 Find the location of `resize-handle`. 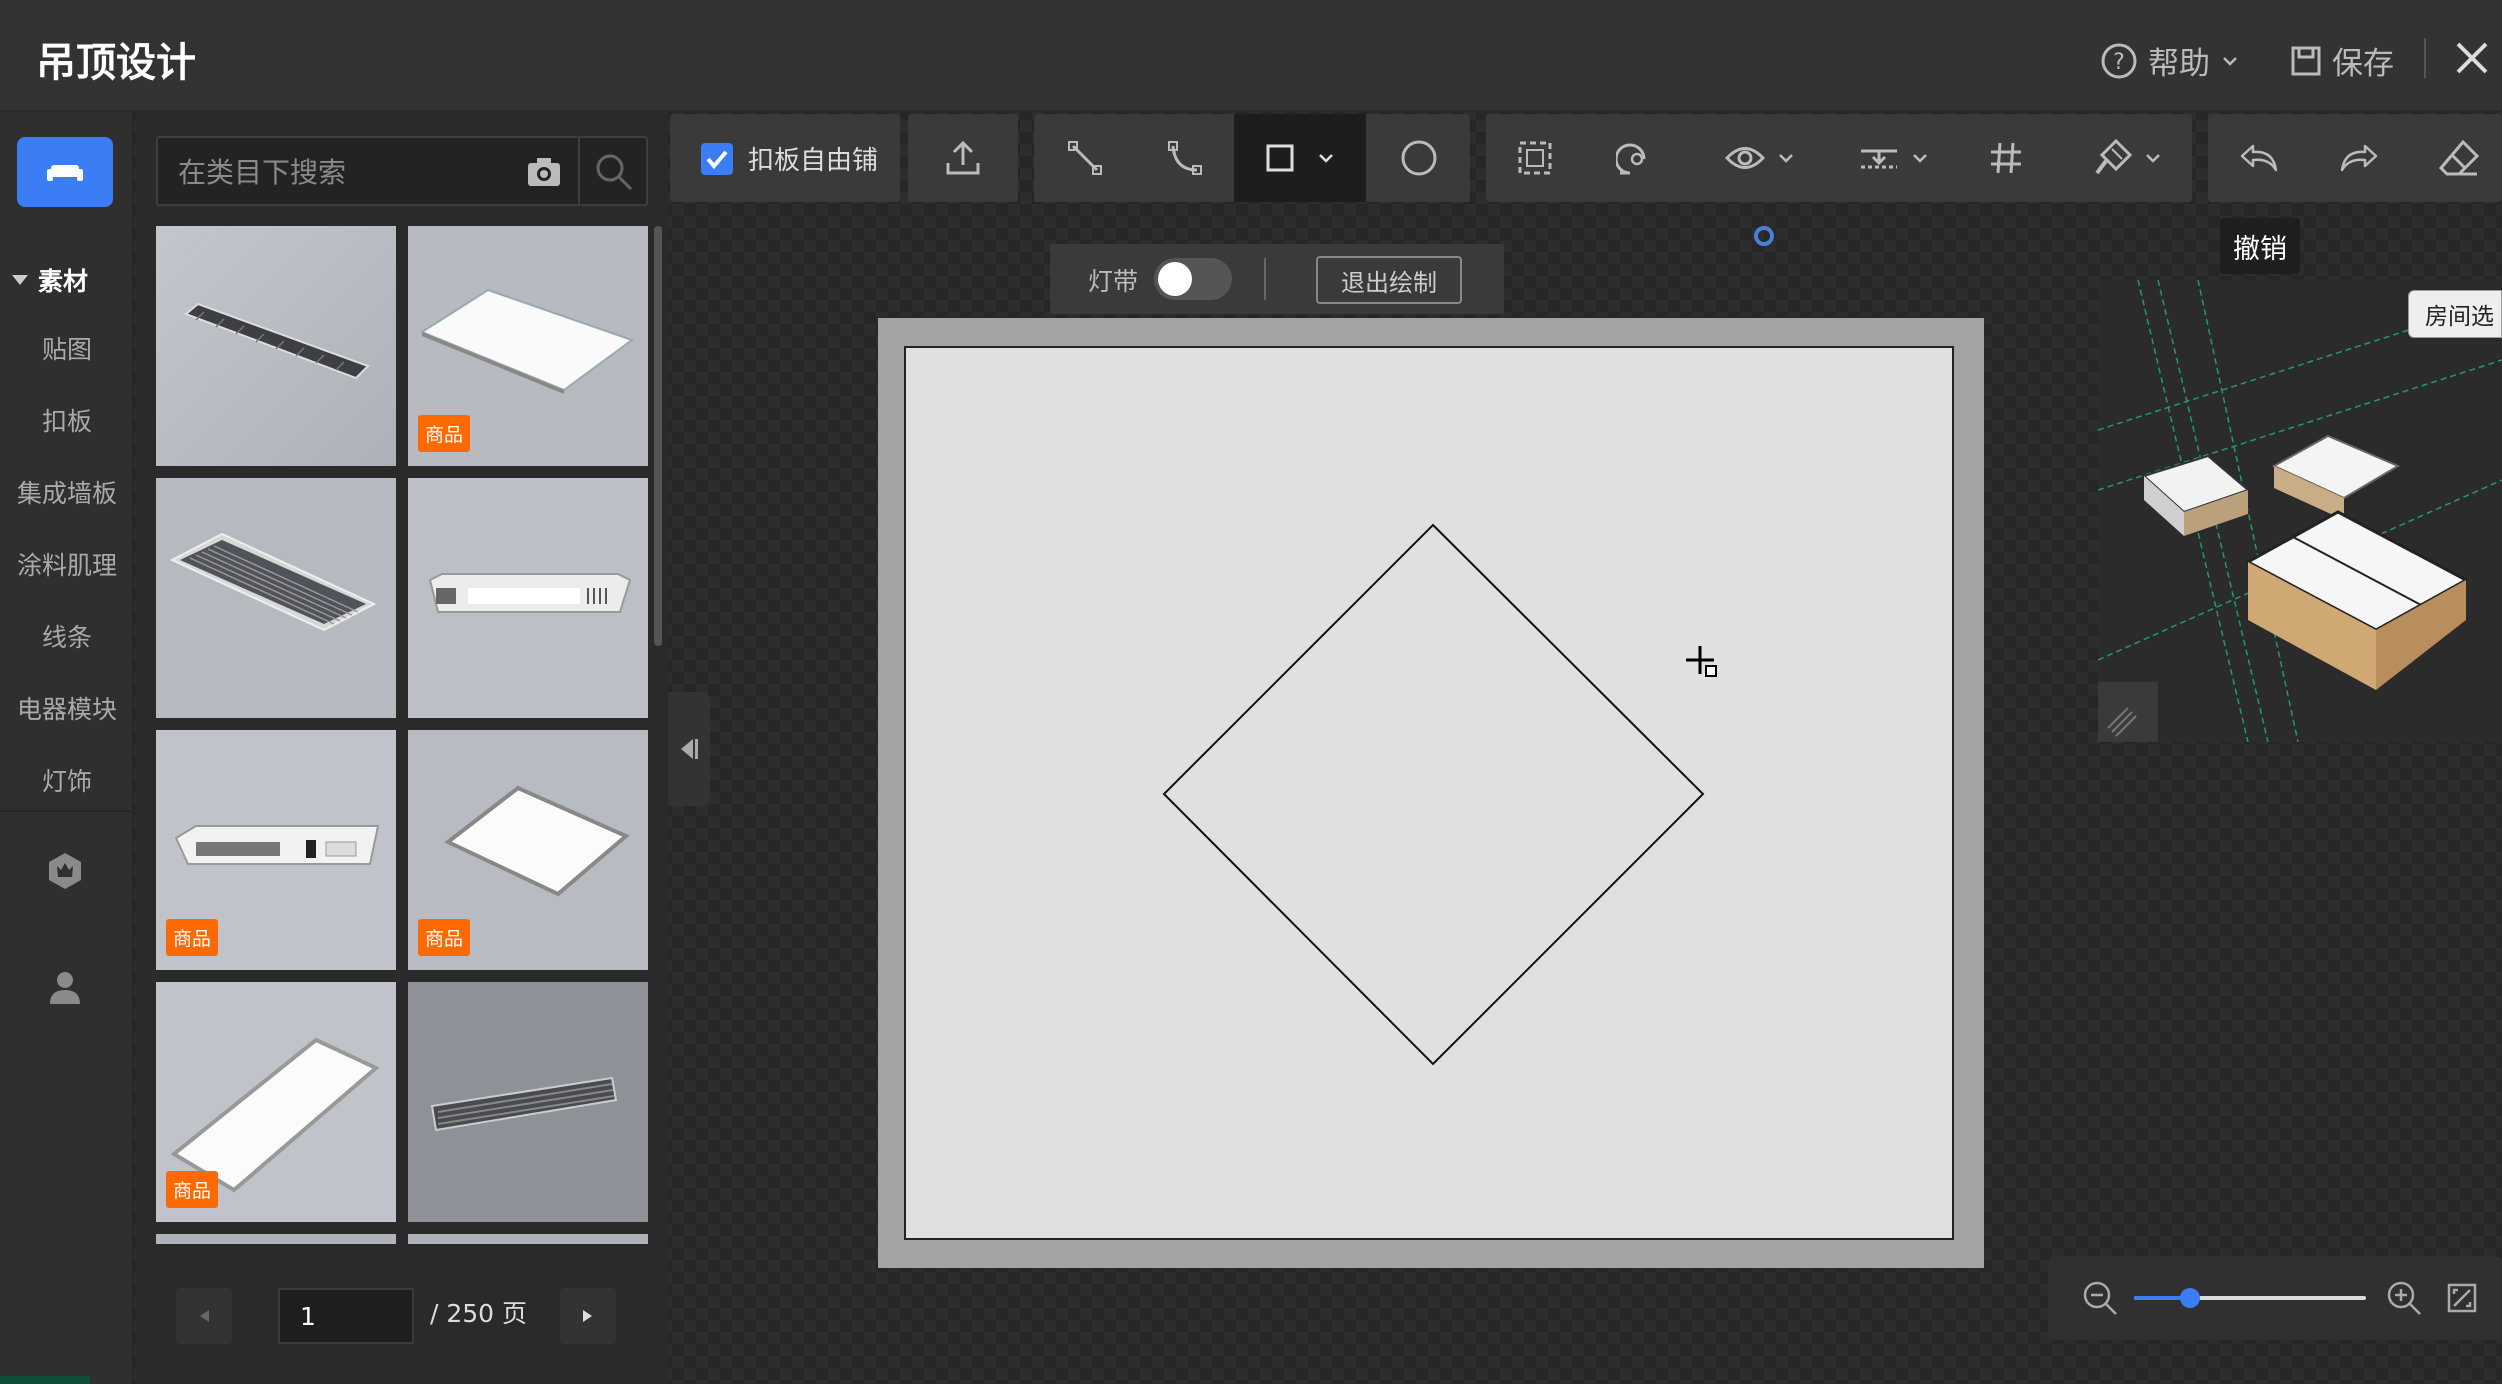

resize-handle is located at coordinates (2128, 712).